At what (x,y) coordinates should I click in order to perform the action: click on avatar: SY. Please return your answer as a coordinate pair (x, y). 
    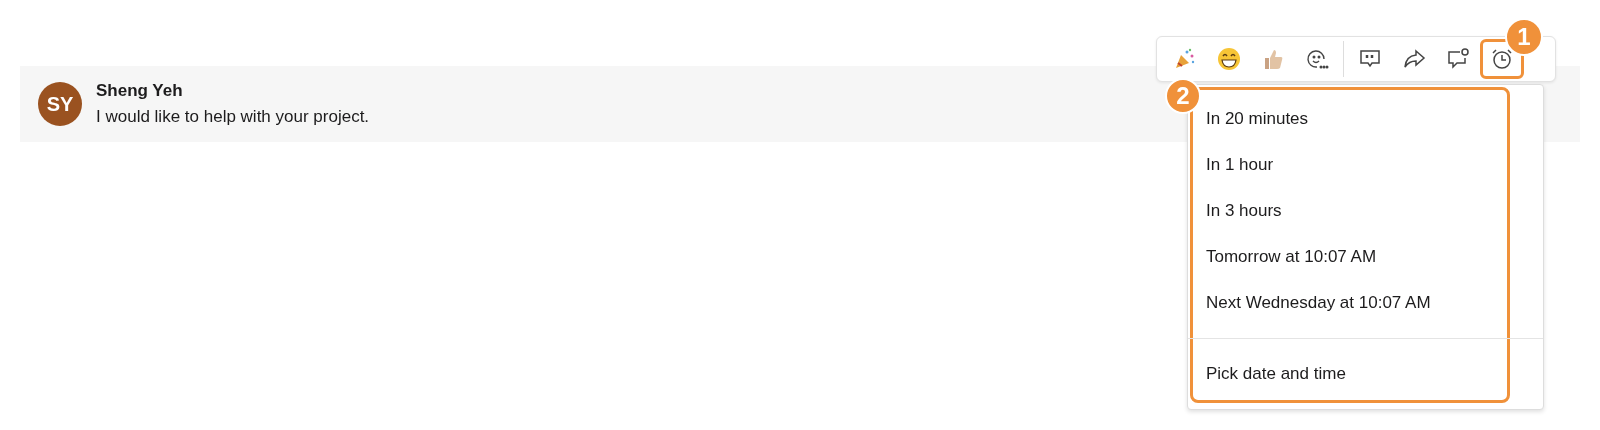
    Looking at the image, I should click on (60, 104).